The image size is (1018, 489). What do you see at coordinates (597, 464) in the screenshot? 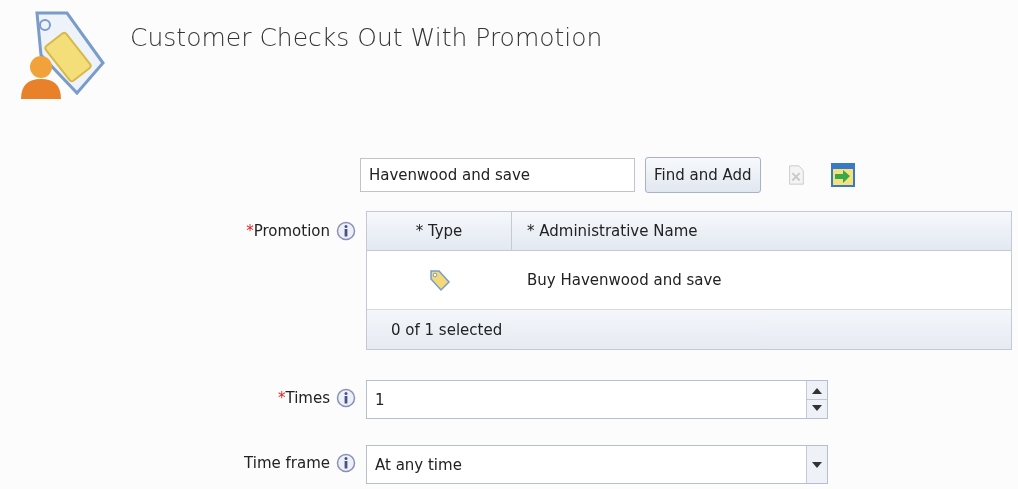
I see `time-frame-dropdown: At any time` at bounding box center [597, 464].